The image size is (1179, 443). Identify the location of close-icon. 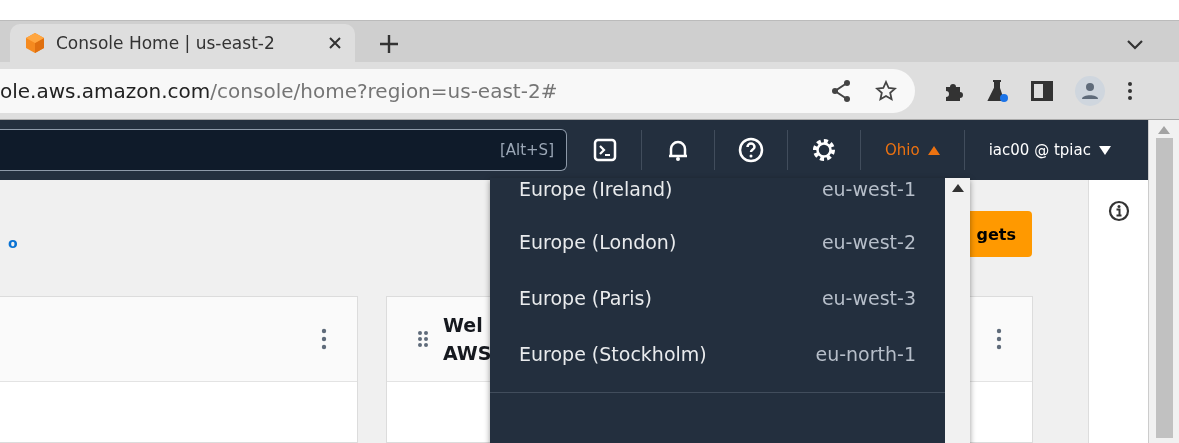
(335, 43).